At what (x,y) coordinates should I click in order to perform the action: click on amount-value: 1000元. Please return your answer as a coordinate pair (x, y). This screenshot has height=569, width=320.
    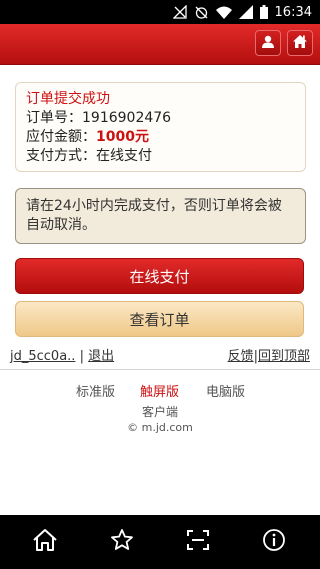
    Looking at the image, I should click on (122, 137).